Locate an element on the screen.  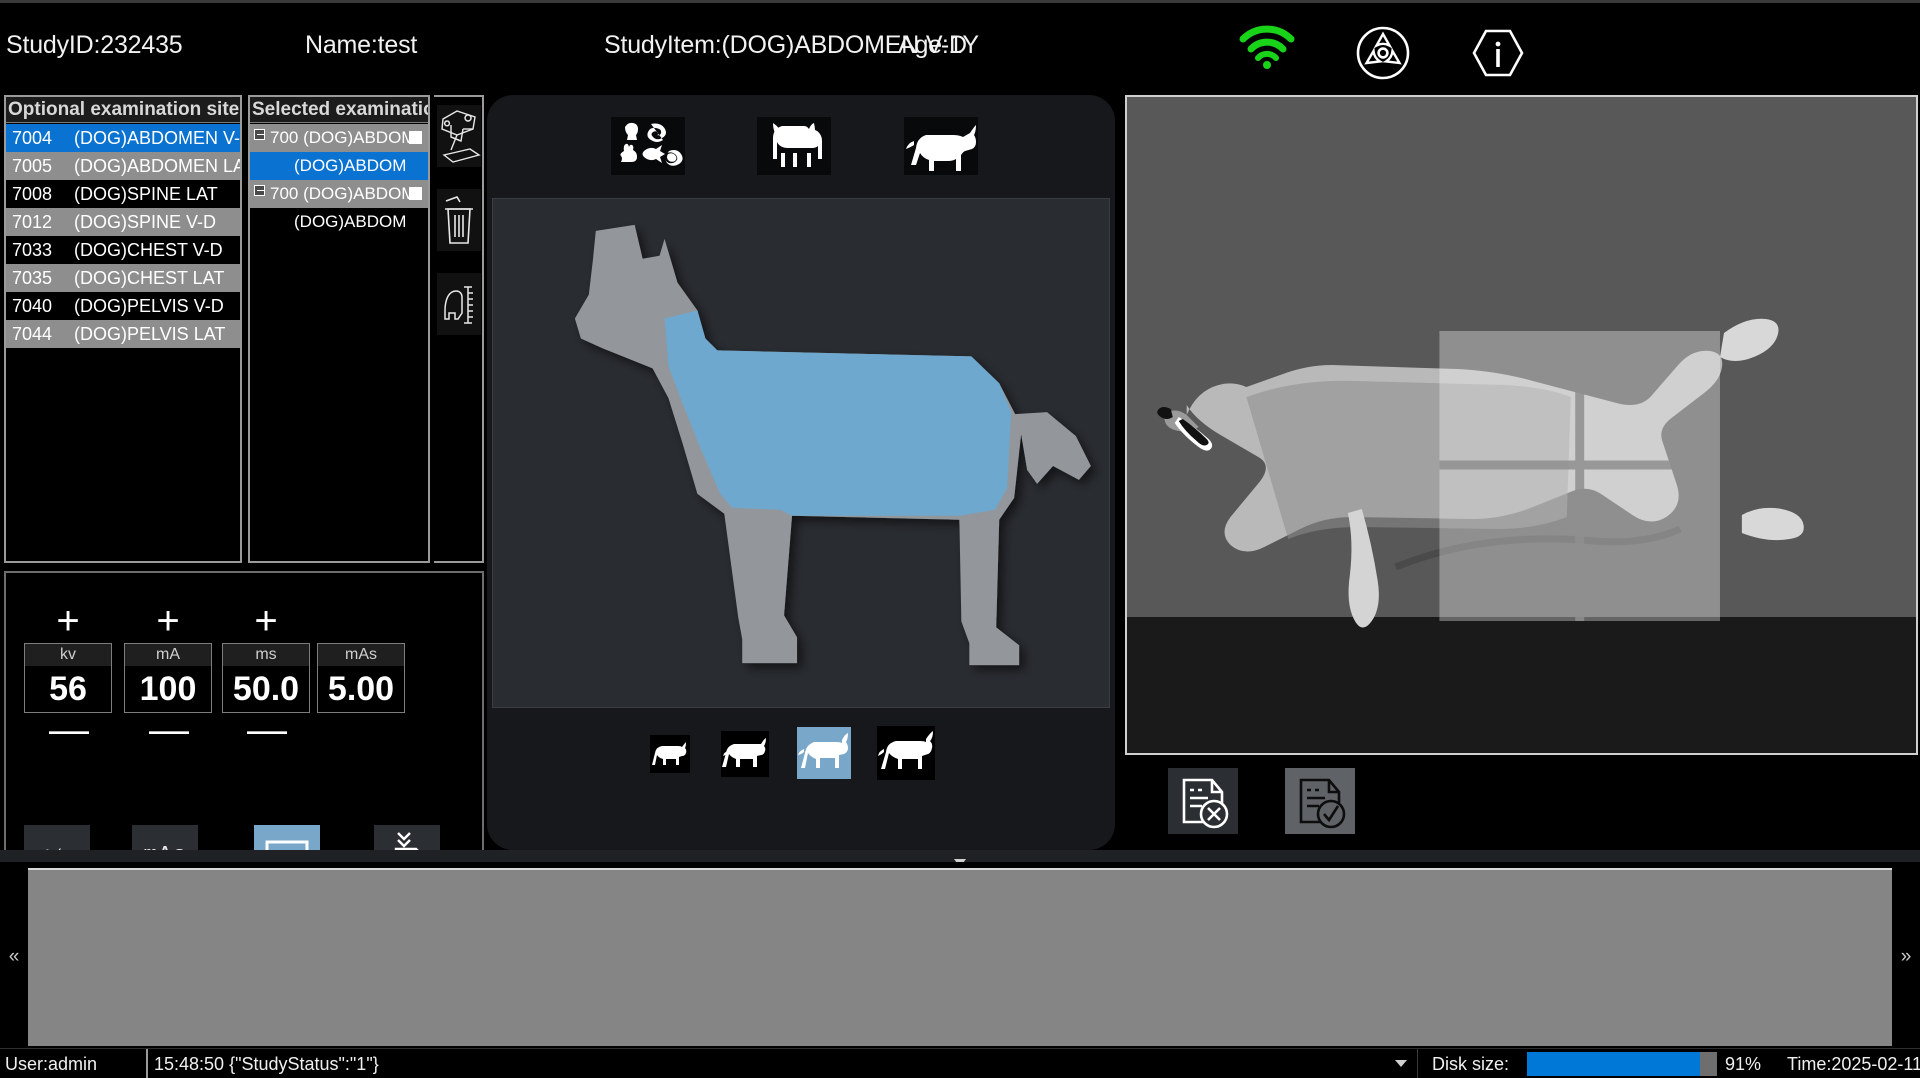
item-code: 7008 is located at coordinates (32, 194).